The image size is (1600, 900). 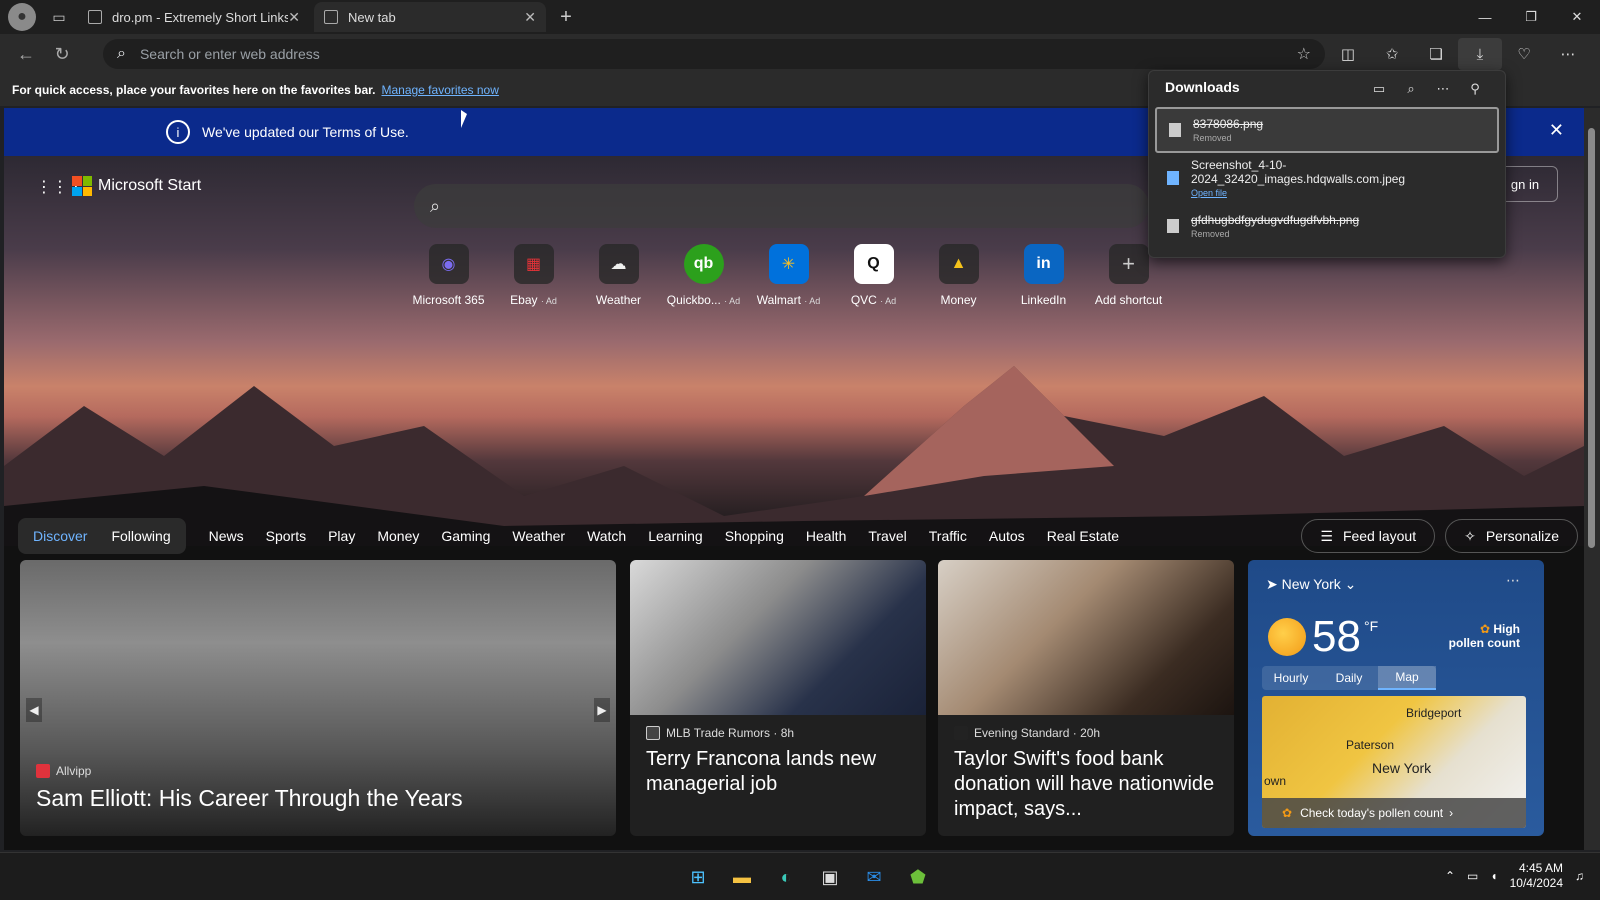 I want to click on tab-discover: Discover, so click(x=60, y=536).